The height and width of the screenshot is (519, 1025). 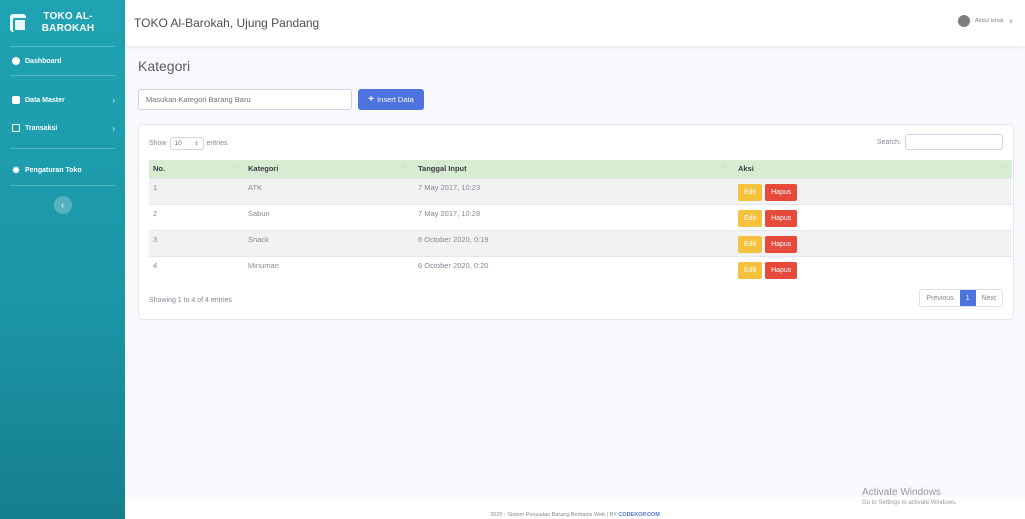 I want to click on plus-icon: +, so click(x=371, y=99).